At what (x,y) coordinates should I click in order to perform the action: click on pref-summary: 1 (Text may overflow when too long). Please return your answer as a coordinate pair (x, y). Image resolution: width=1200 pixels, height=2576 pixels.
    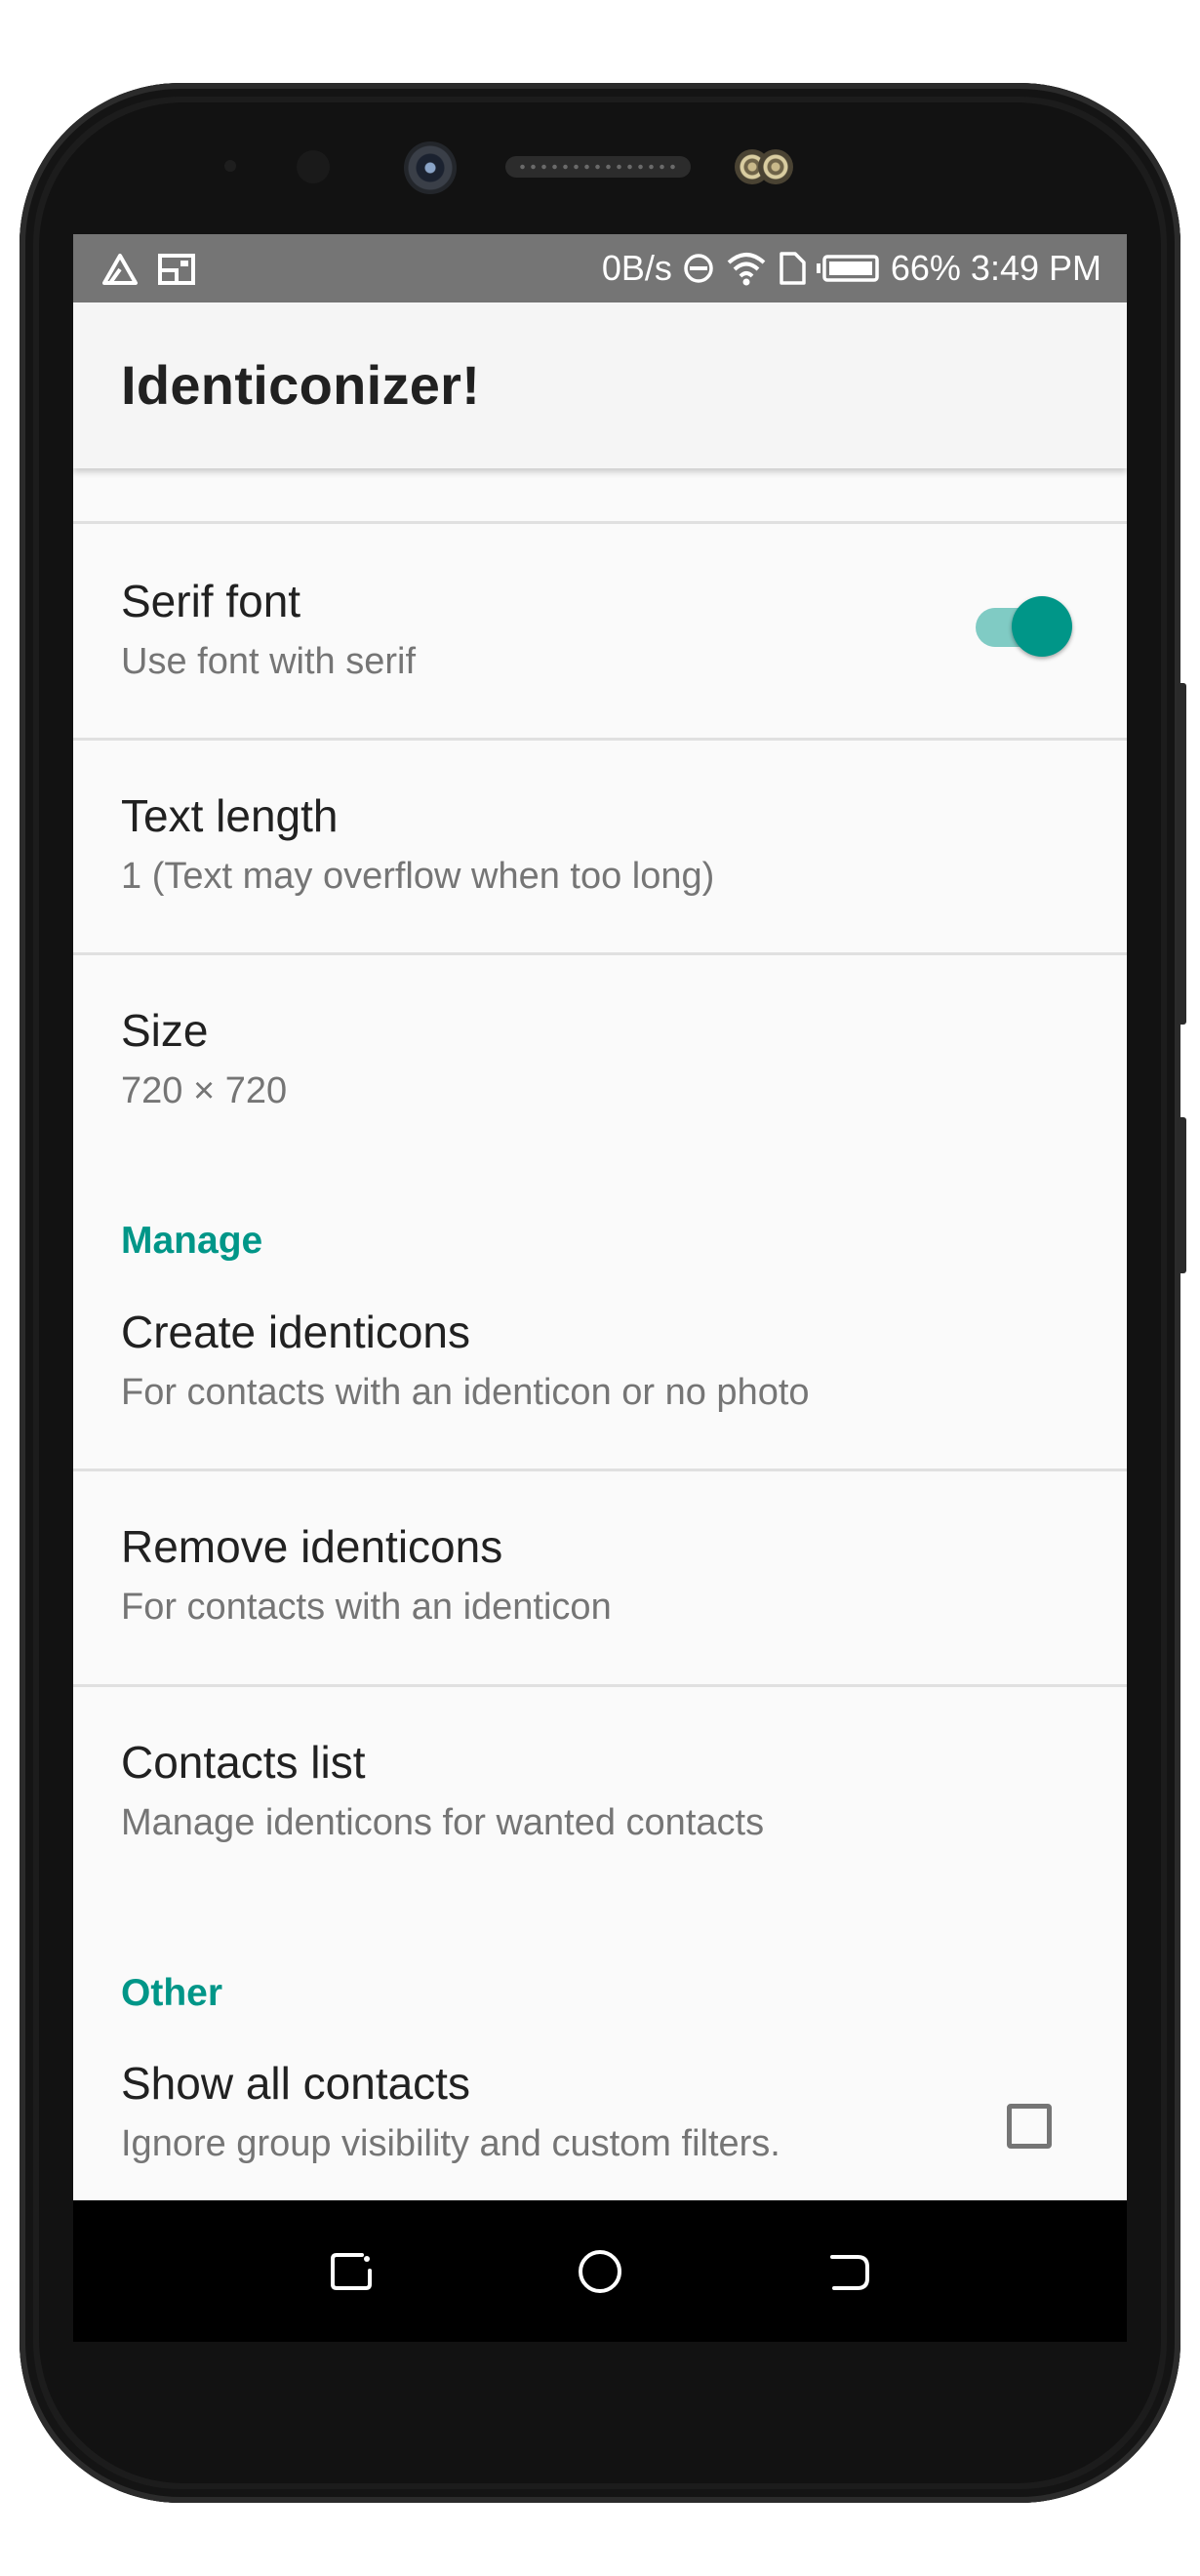
    Looking at the image, I should click on (418, 876).